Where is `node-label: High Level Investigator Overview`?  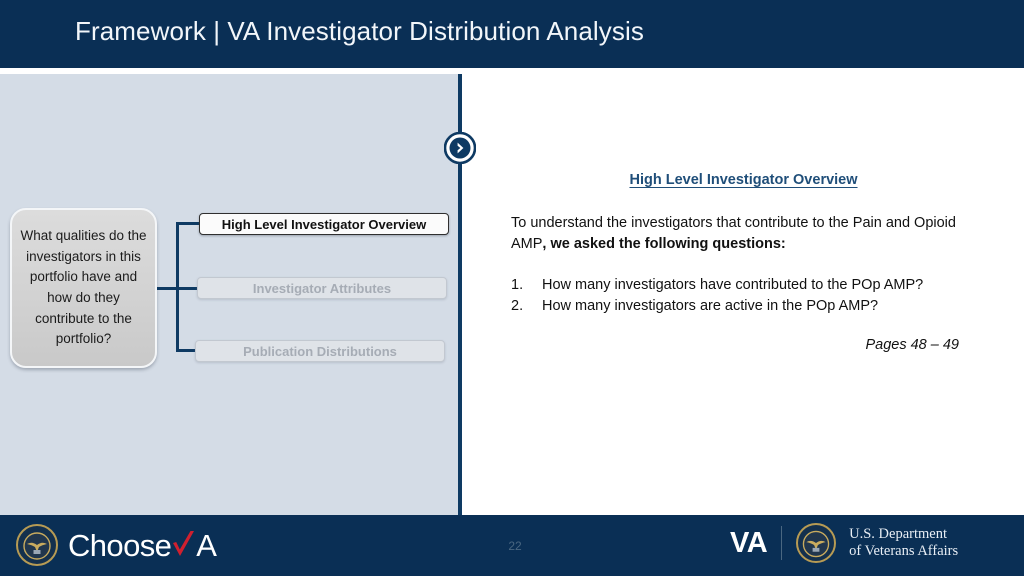
node-label: High Level Investigator Overview is located at coordinates (324, 224).